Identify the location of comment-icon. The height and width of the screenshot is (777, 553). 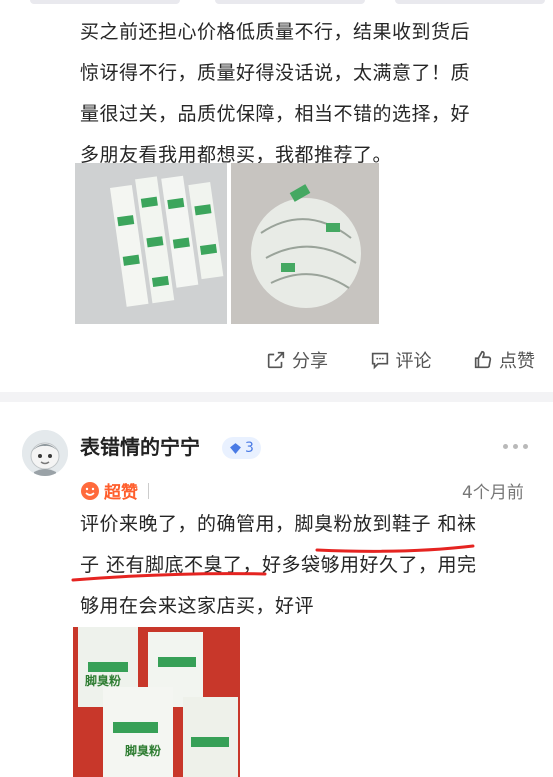
(379, 361).